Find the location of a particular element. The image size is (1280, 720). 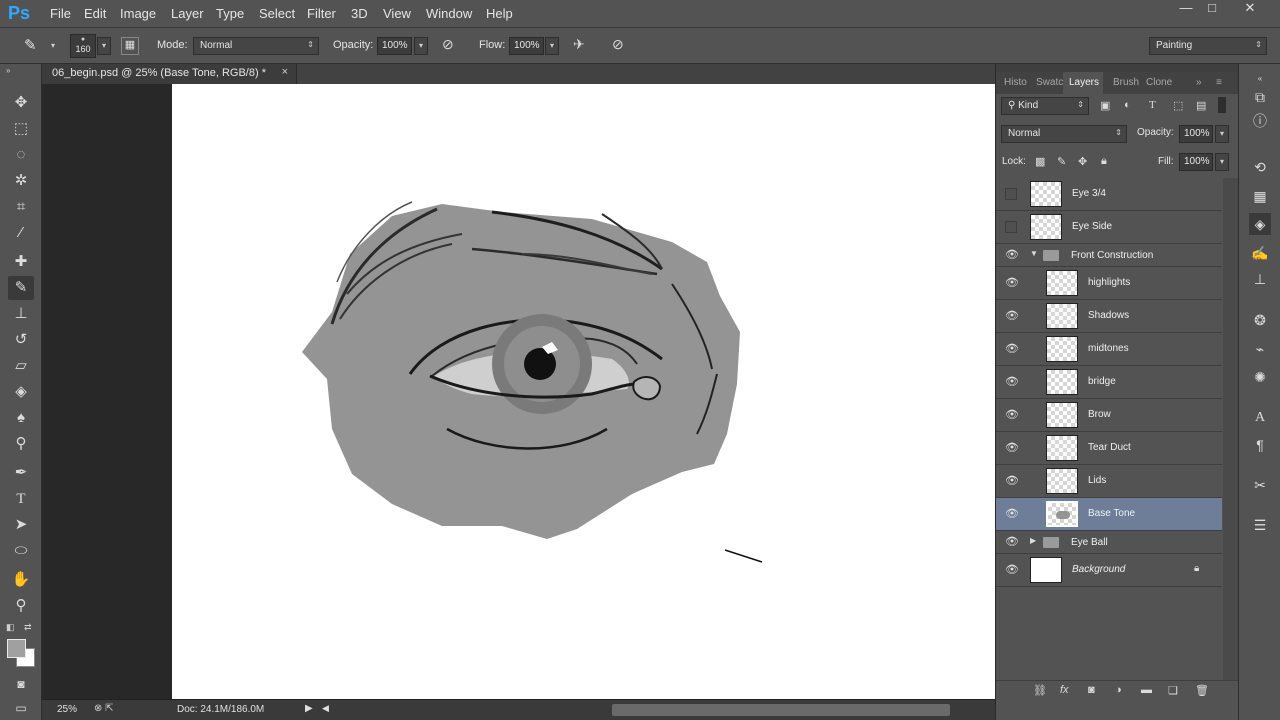

adjustments-panel-icon: ✺ is located at coordinates (1260, 377).